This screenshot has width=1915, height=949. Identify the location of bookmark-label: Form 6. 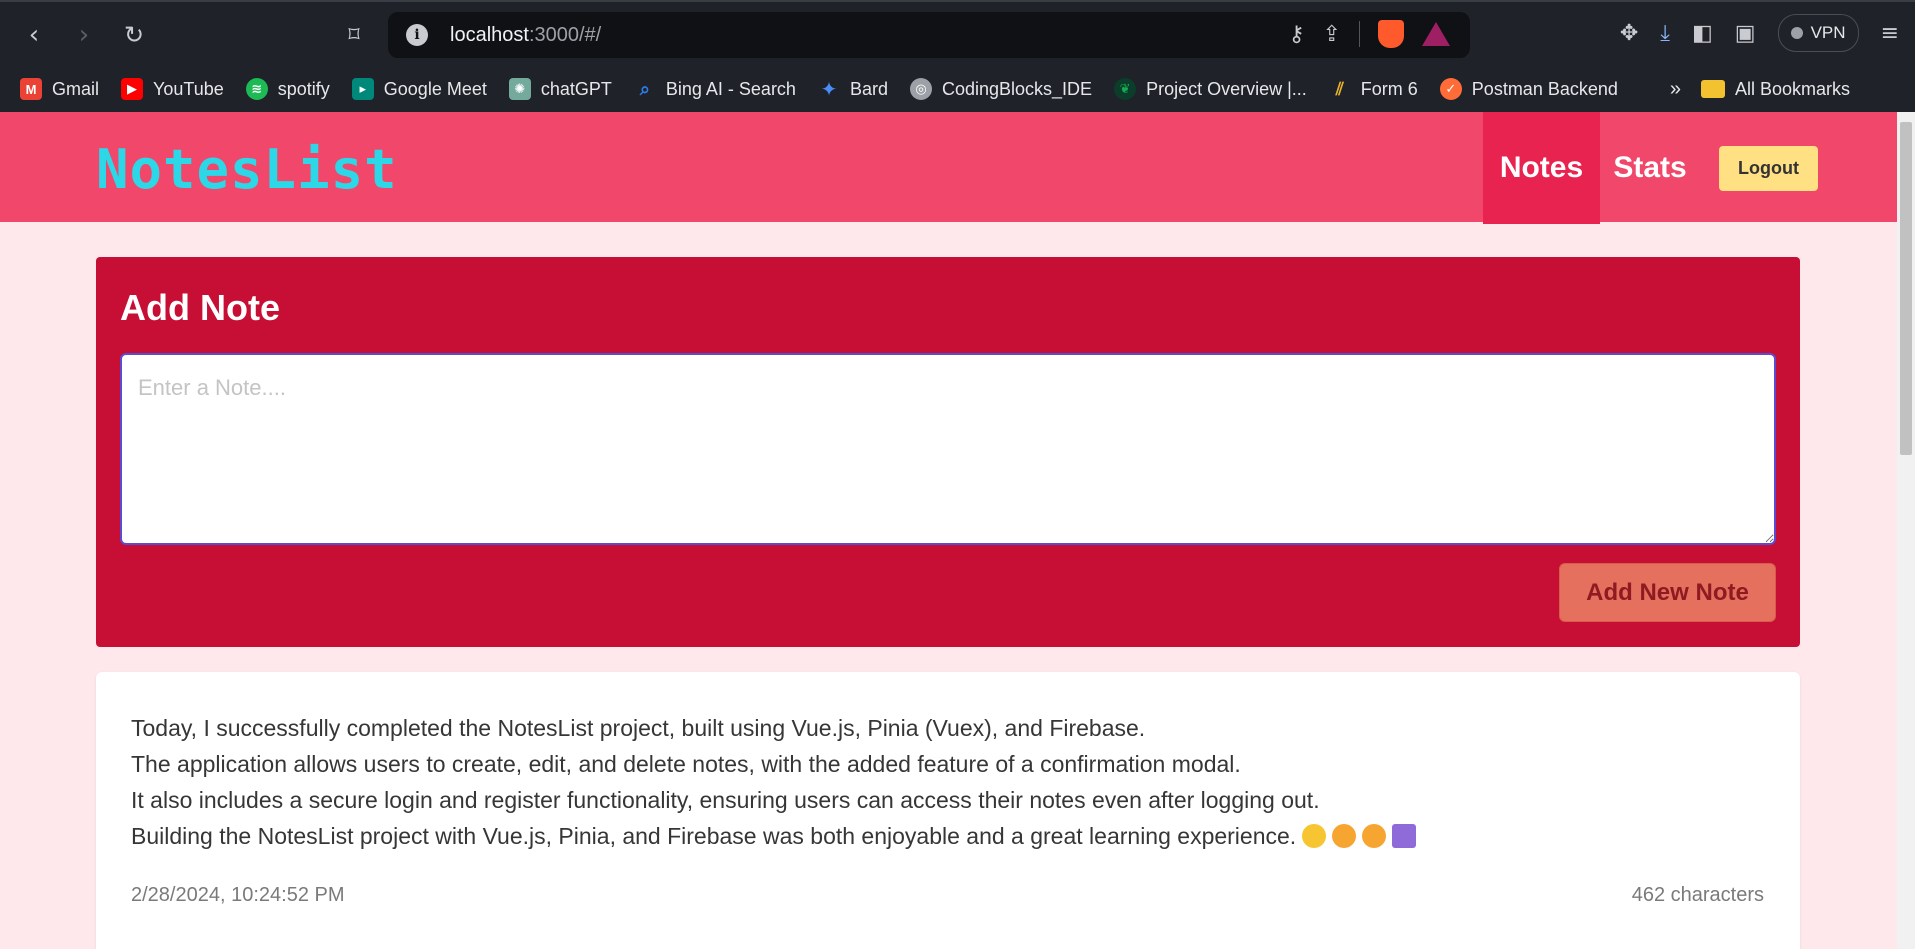
(1389, 88).